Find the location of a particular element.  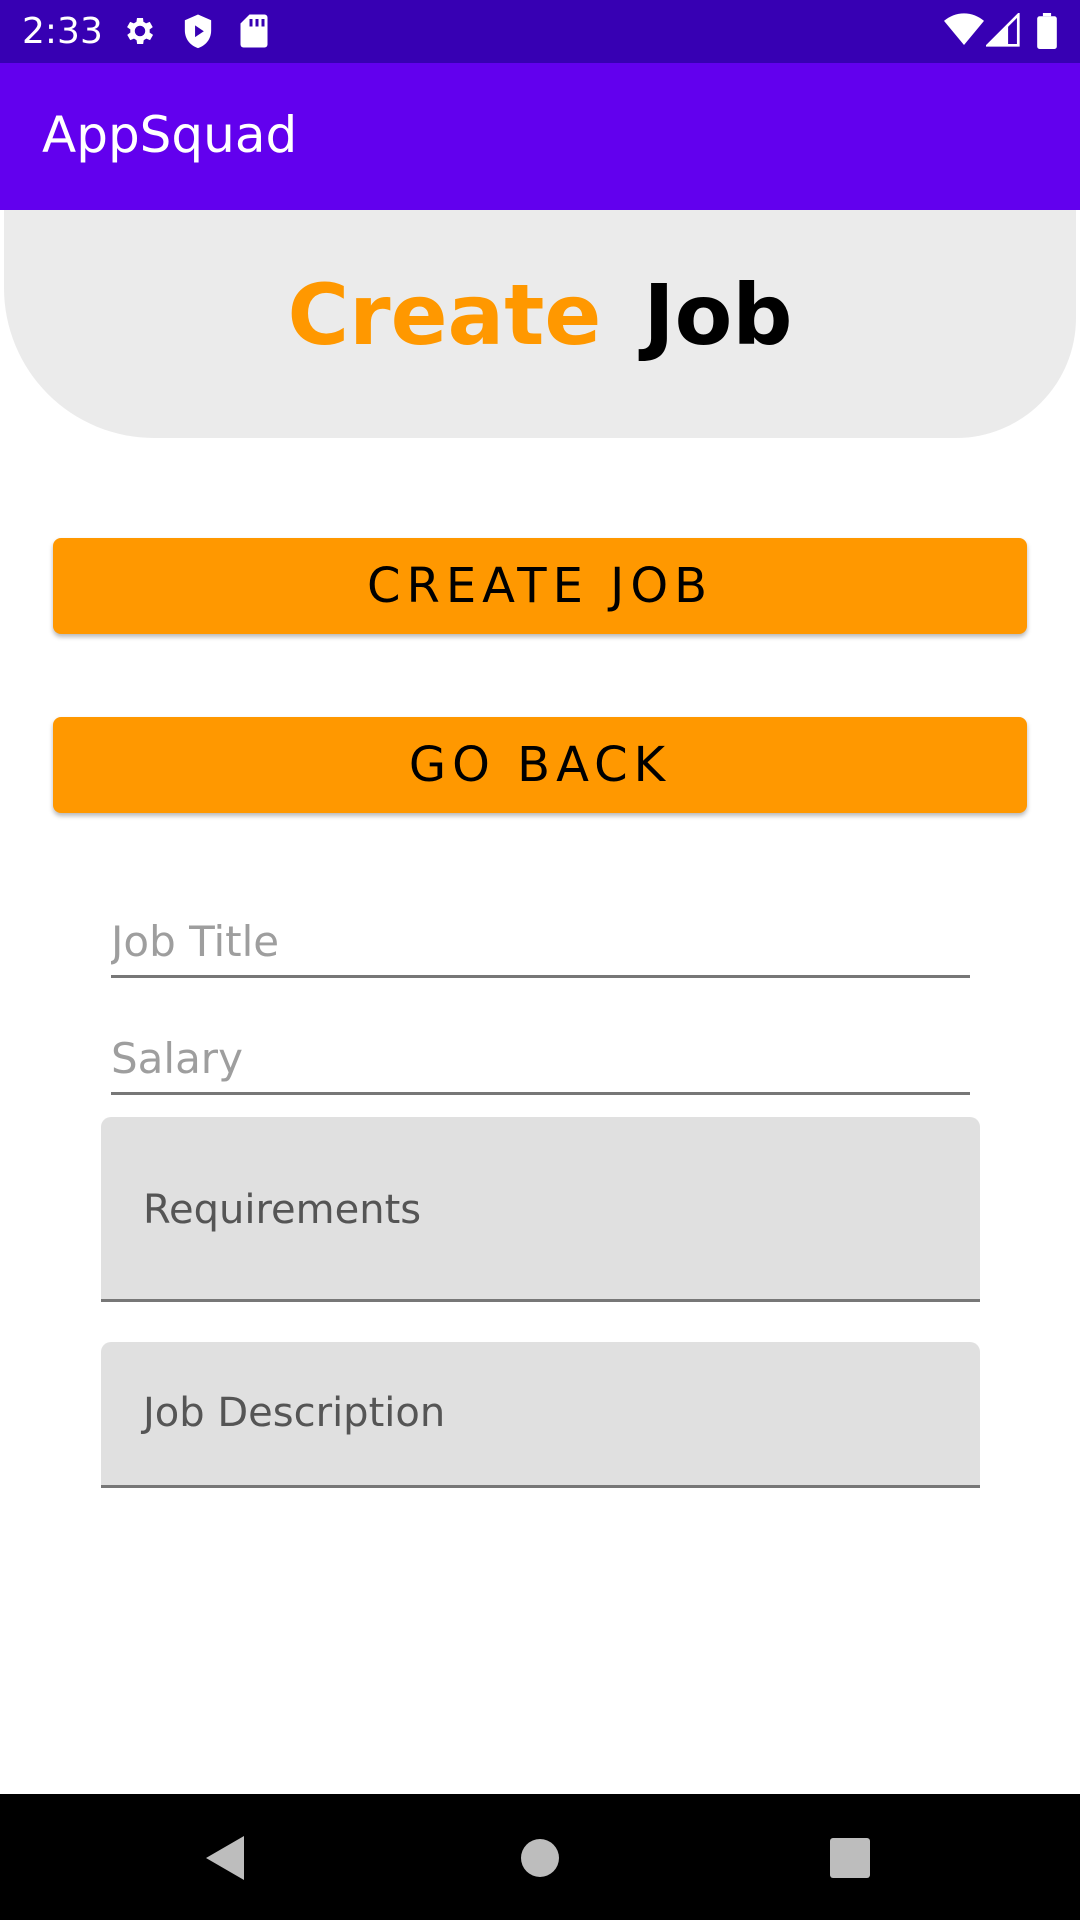

status-time: 2:33 is located at coordinates (62, 31).